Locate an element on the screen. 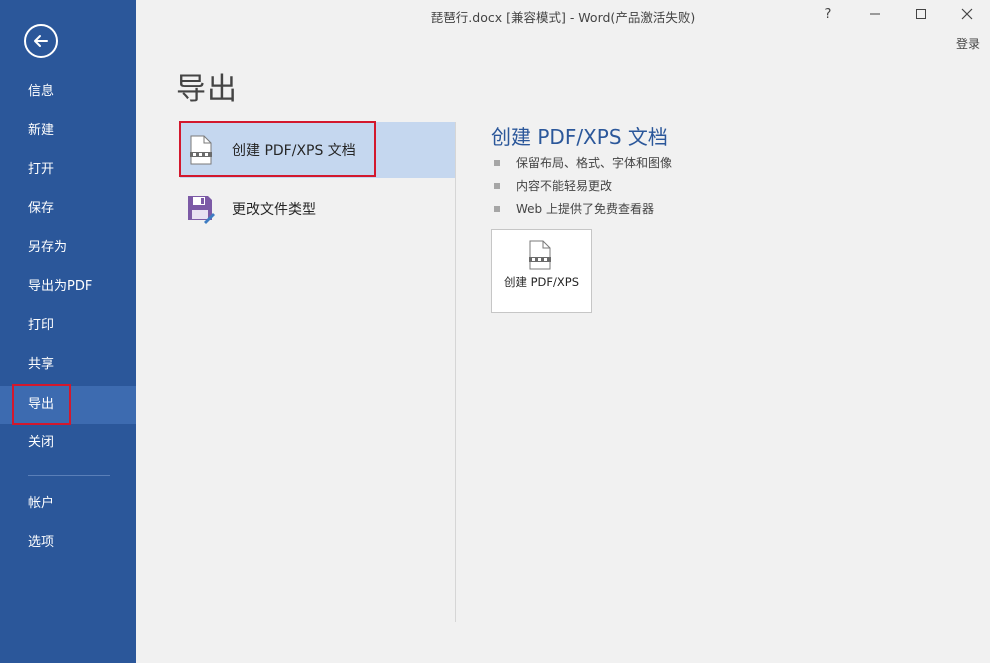 The height and width of the screenshot is (663, 990). nav-export: 导出 is located at coordinates (68, 405).